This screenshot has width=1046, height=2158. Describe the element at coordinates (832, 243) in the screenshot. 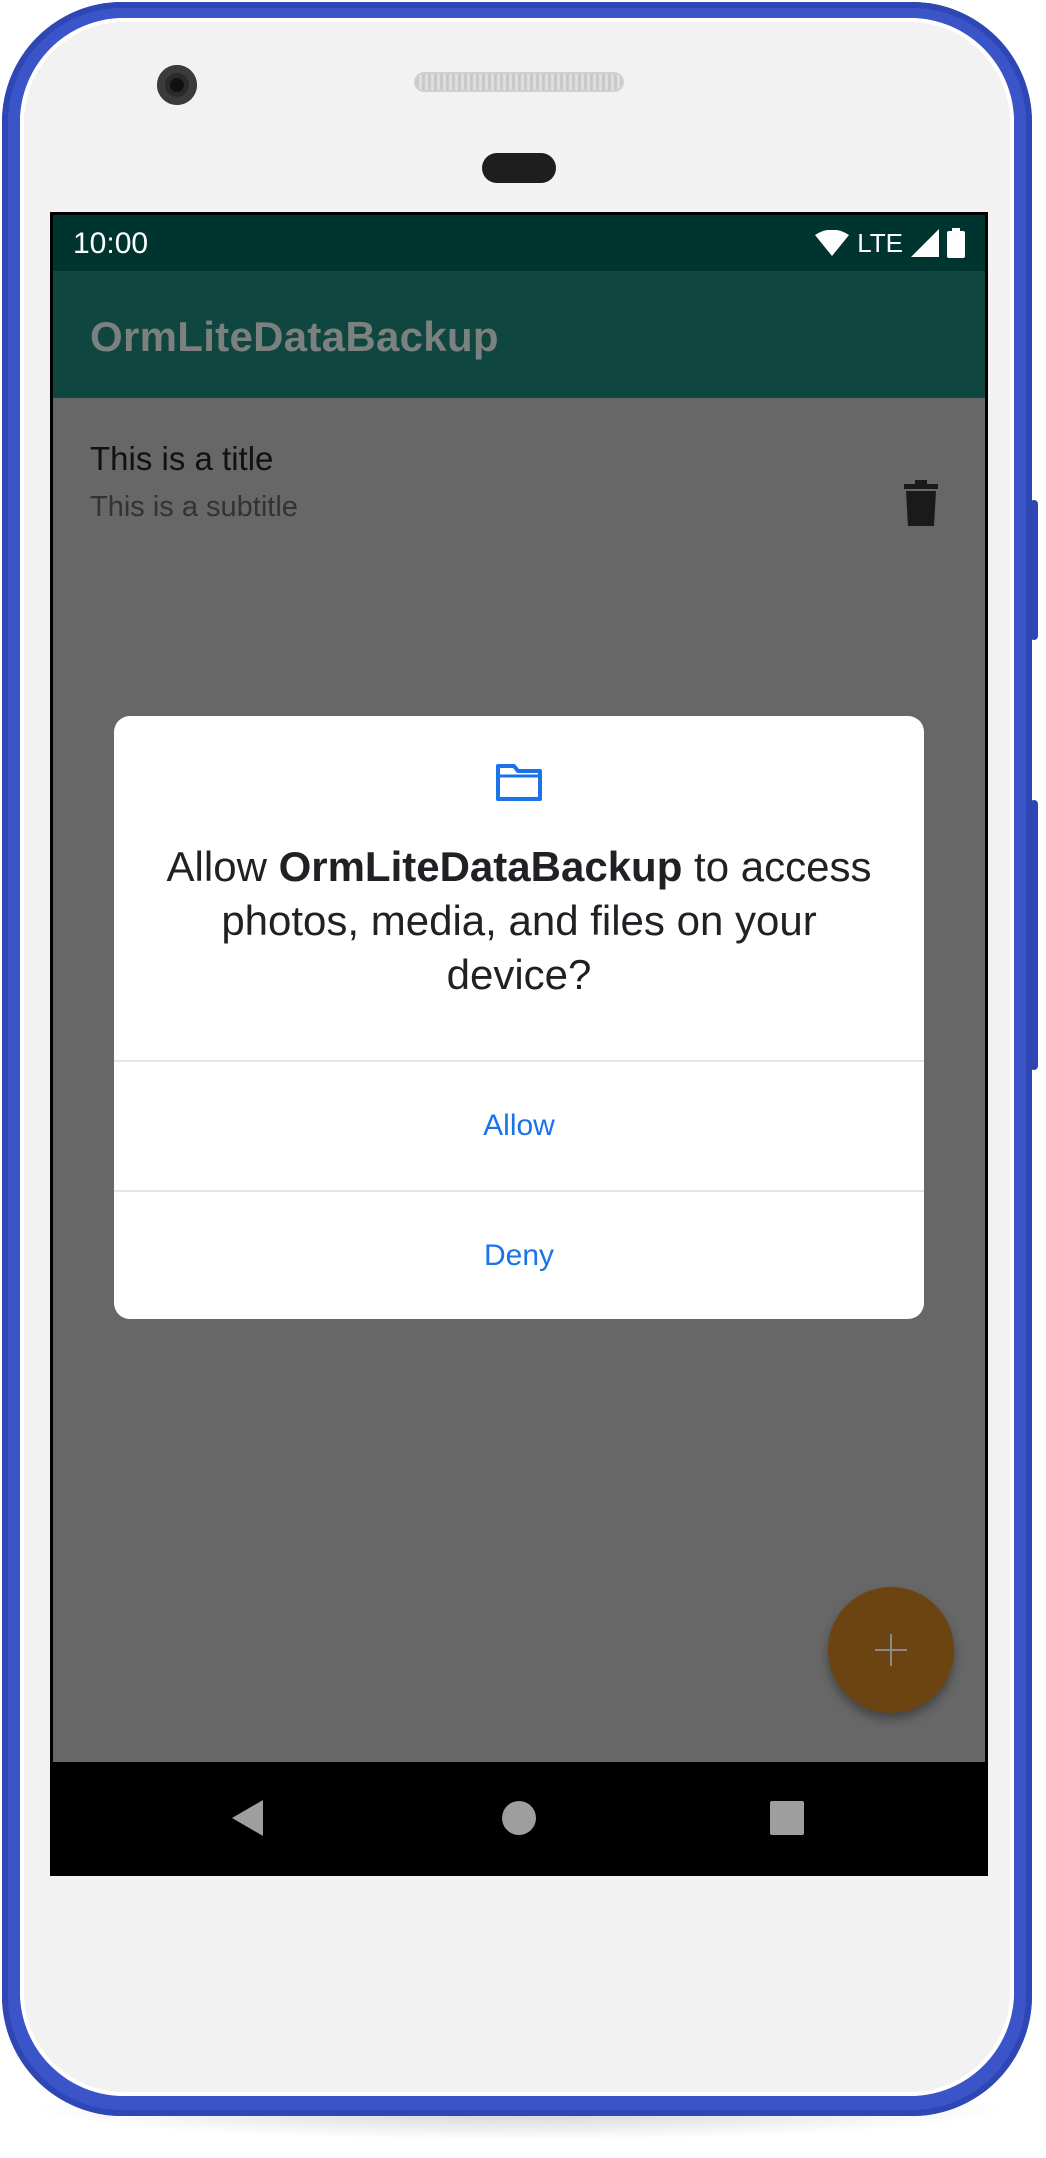

I see `wifi-icon` at that location.